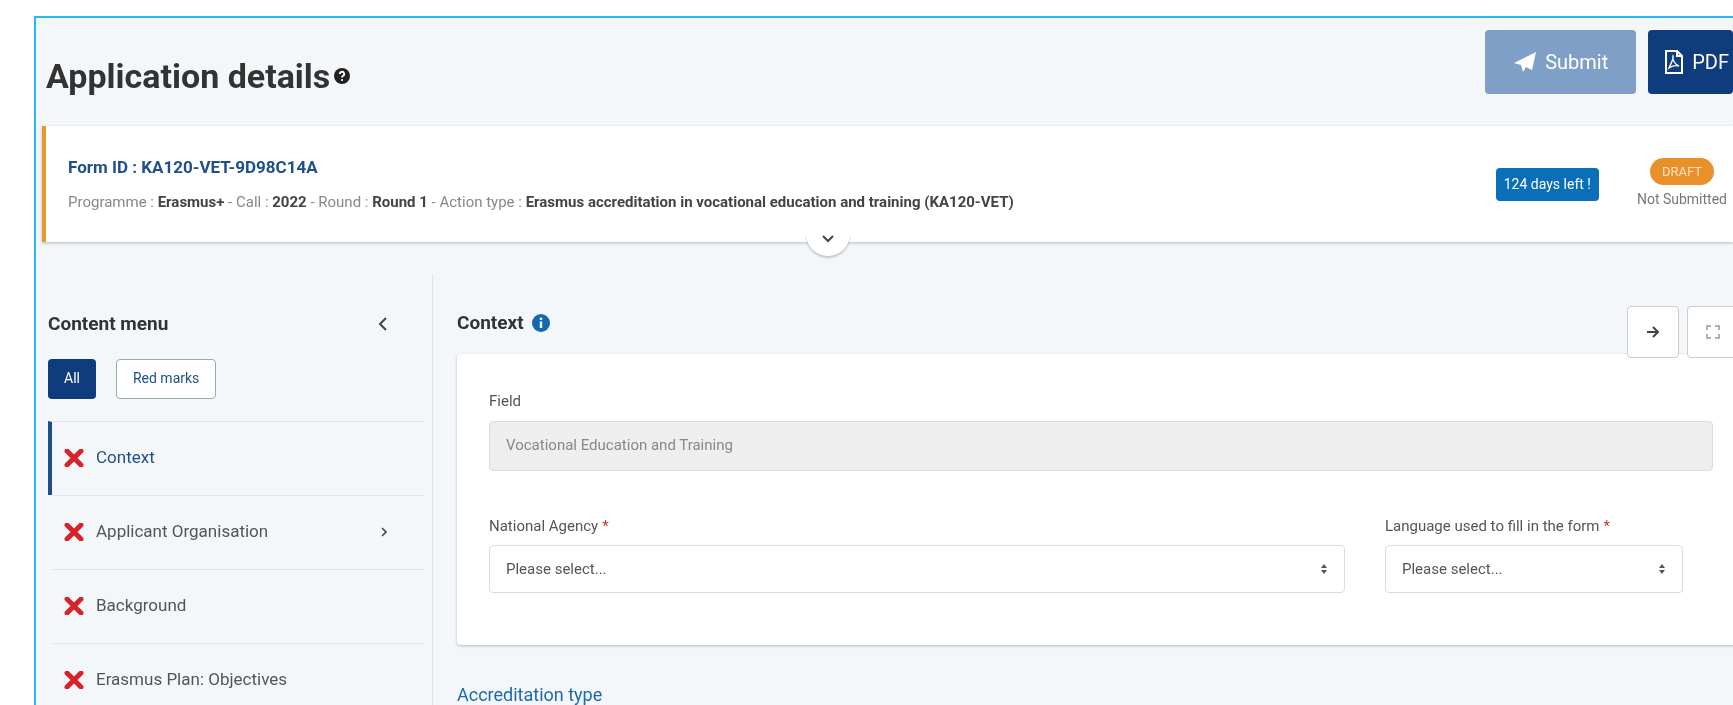  Describe the element at coordinates (1492, 526) in the screenshot. I see `field-label: Language used to fill in the form` at that location.